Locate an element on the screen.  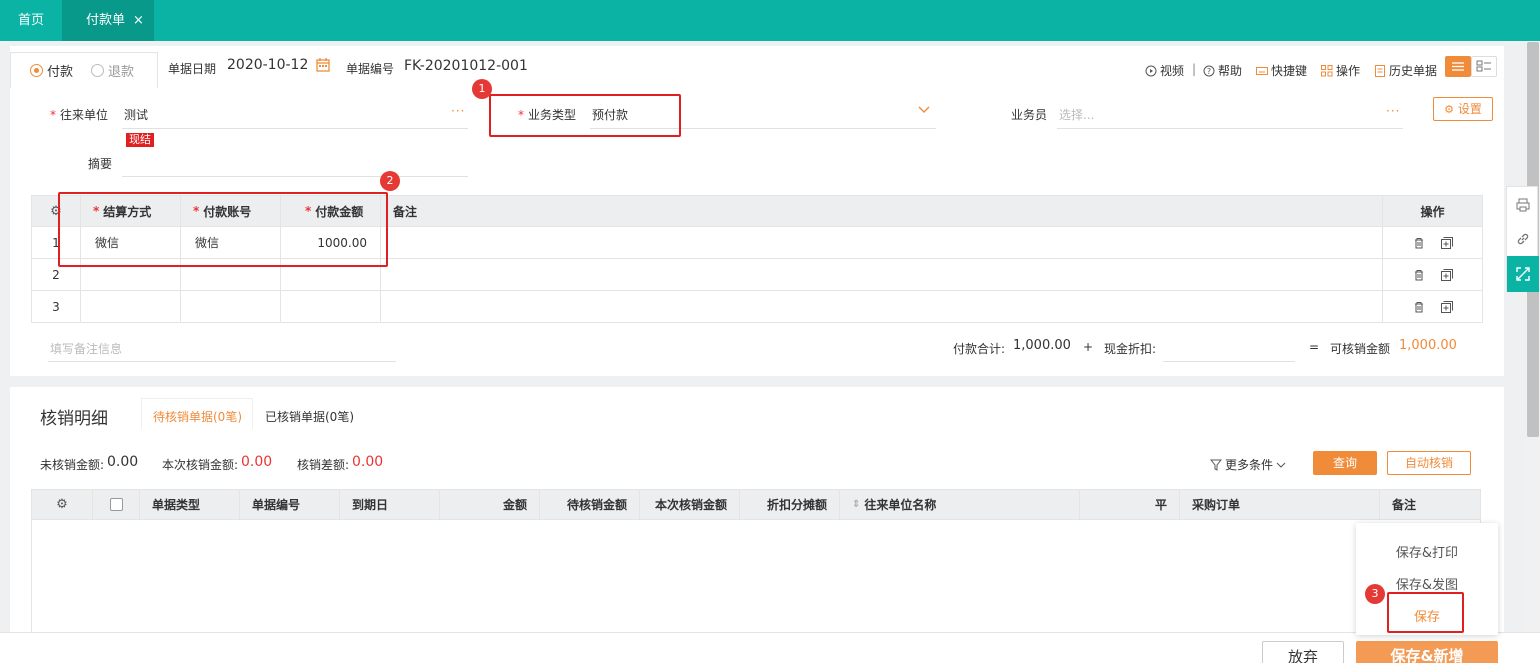
list-view-icon is located at coordinates (1458, 66).